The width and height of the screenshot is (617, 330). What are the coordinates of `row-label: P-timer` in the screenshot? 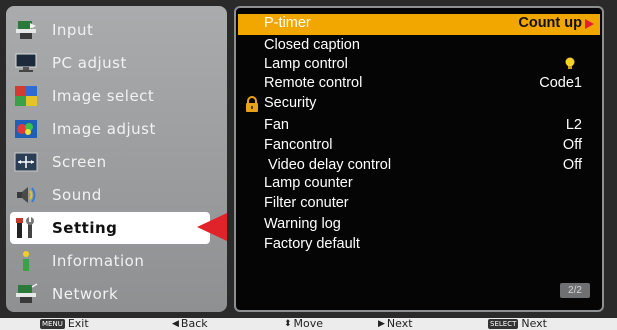 It's located at (287, 23).